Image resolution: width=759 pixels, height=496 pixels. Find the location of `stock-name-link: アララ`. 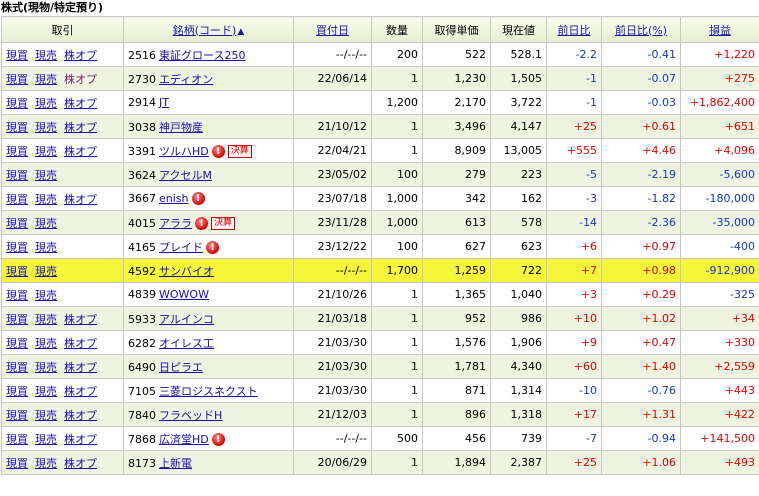

stock-name-link: アララ is located at coordinates (175, 223).